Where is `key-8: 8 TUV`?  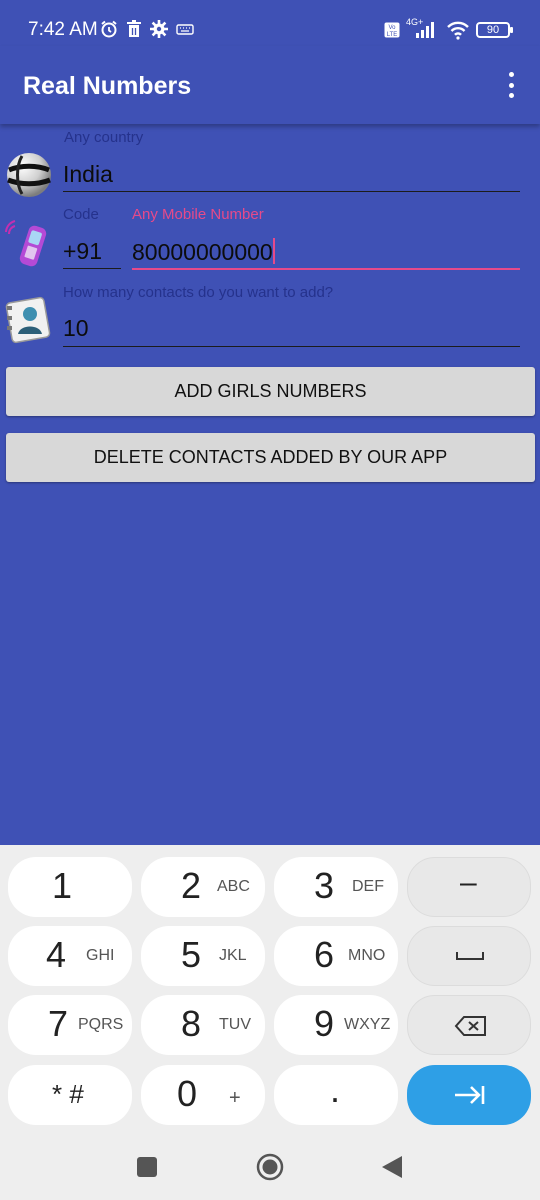 key-8: 8 TUV is located at coordinates (203, 1025).